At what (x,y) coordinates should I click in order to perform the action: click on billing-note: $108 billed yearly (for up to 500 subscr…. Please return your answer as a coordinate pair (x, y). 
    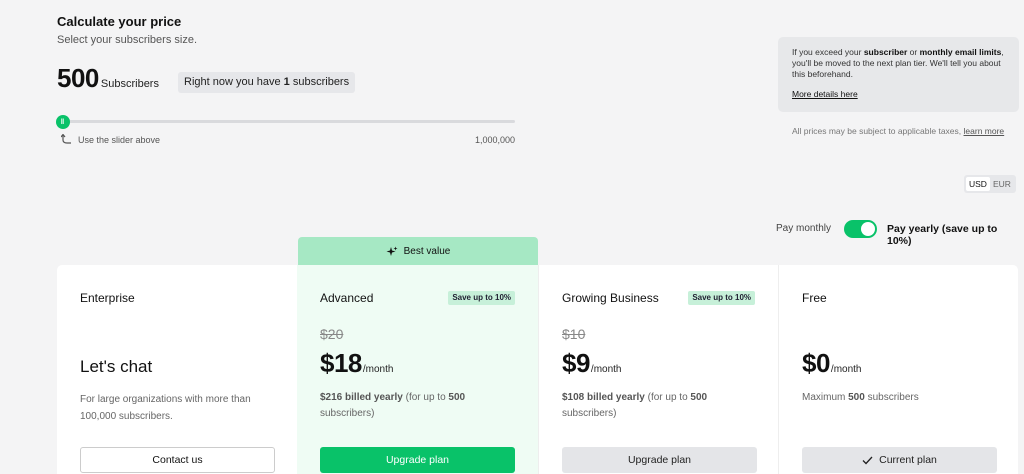
    Looking at the image, I should click on (662, 406).